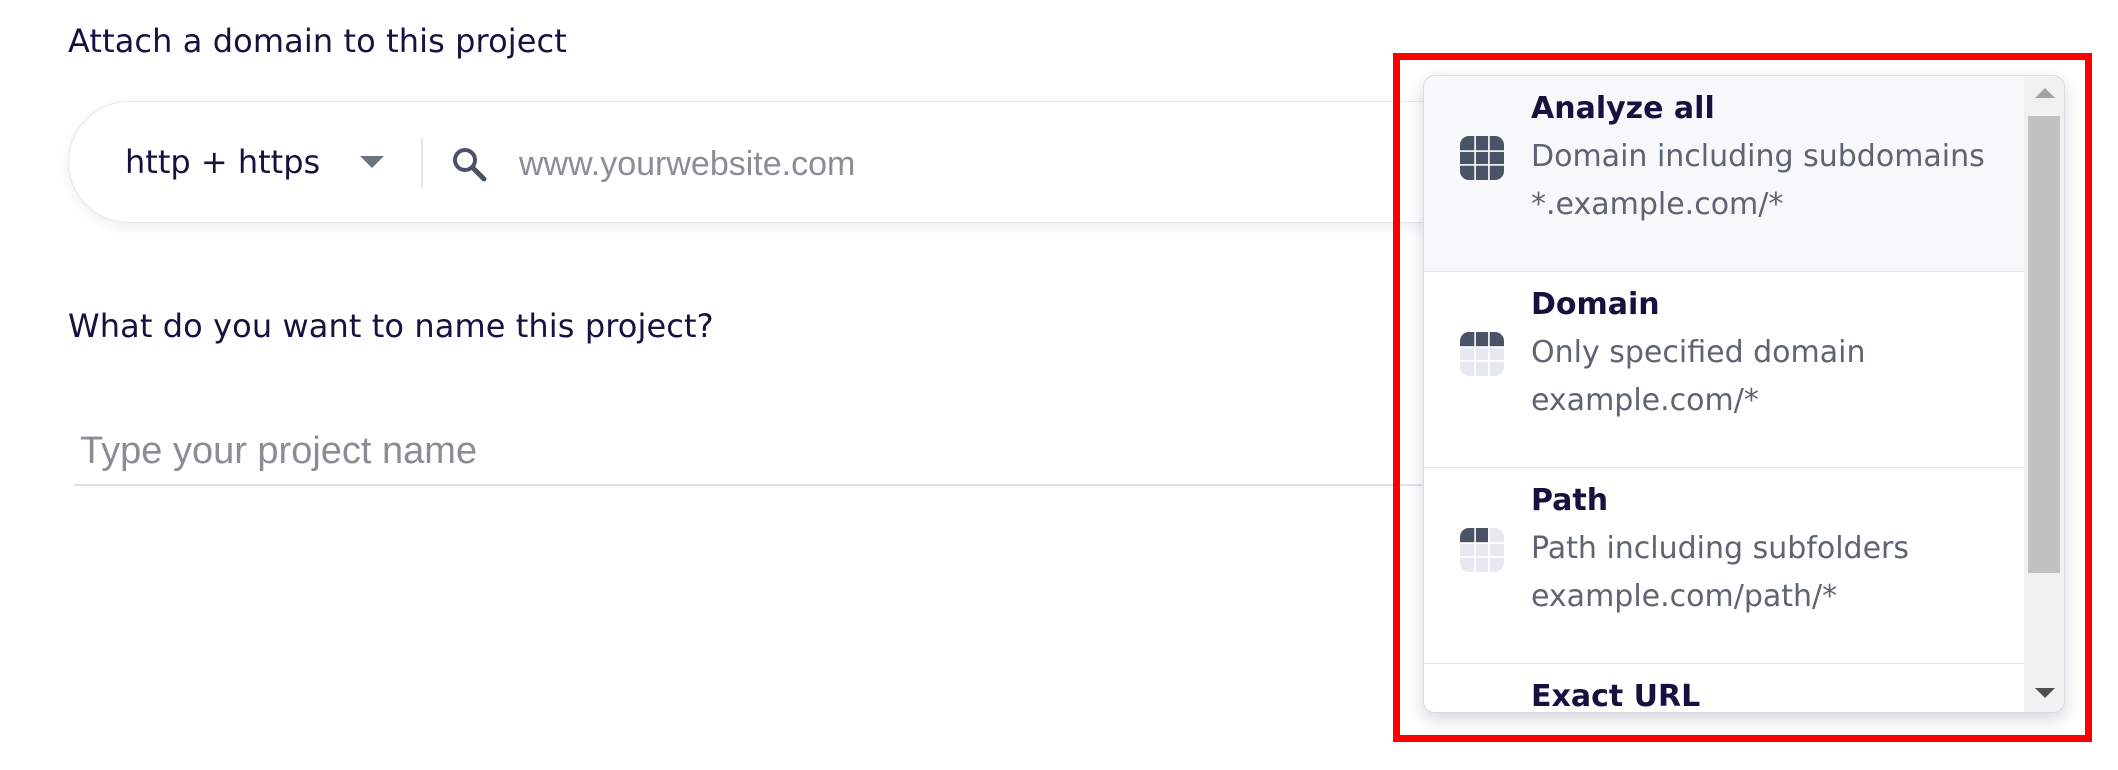 This screenshot has width=2118, height=770. Describe the element at coordinates (1645, 400) in the screenshot. I see `option-example: example.com/*` at that location.